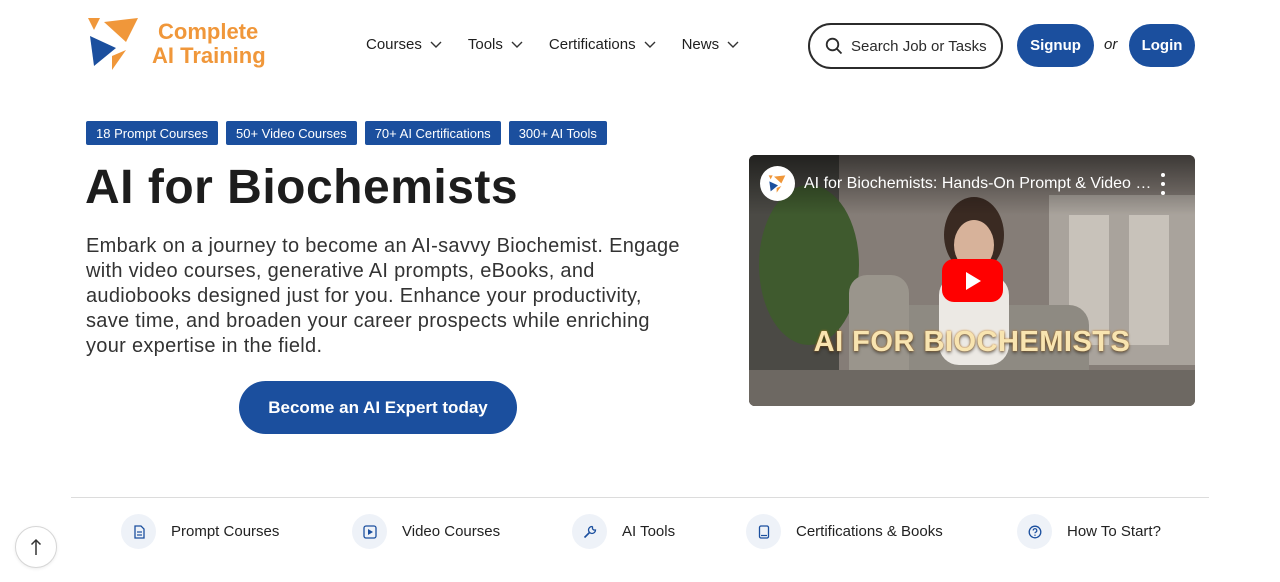  Describe the element at coordinates (369, 531) in the screenshot. I see `video-play-icon` at that location.